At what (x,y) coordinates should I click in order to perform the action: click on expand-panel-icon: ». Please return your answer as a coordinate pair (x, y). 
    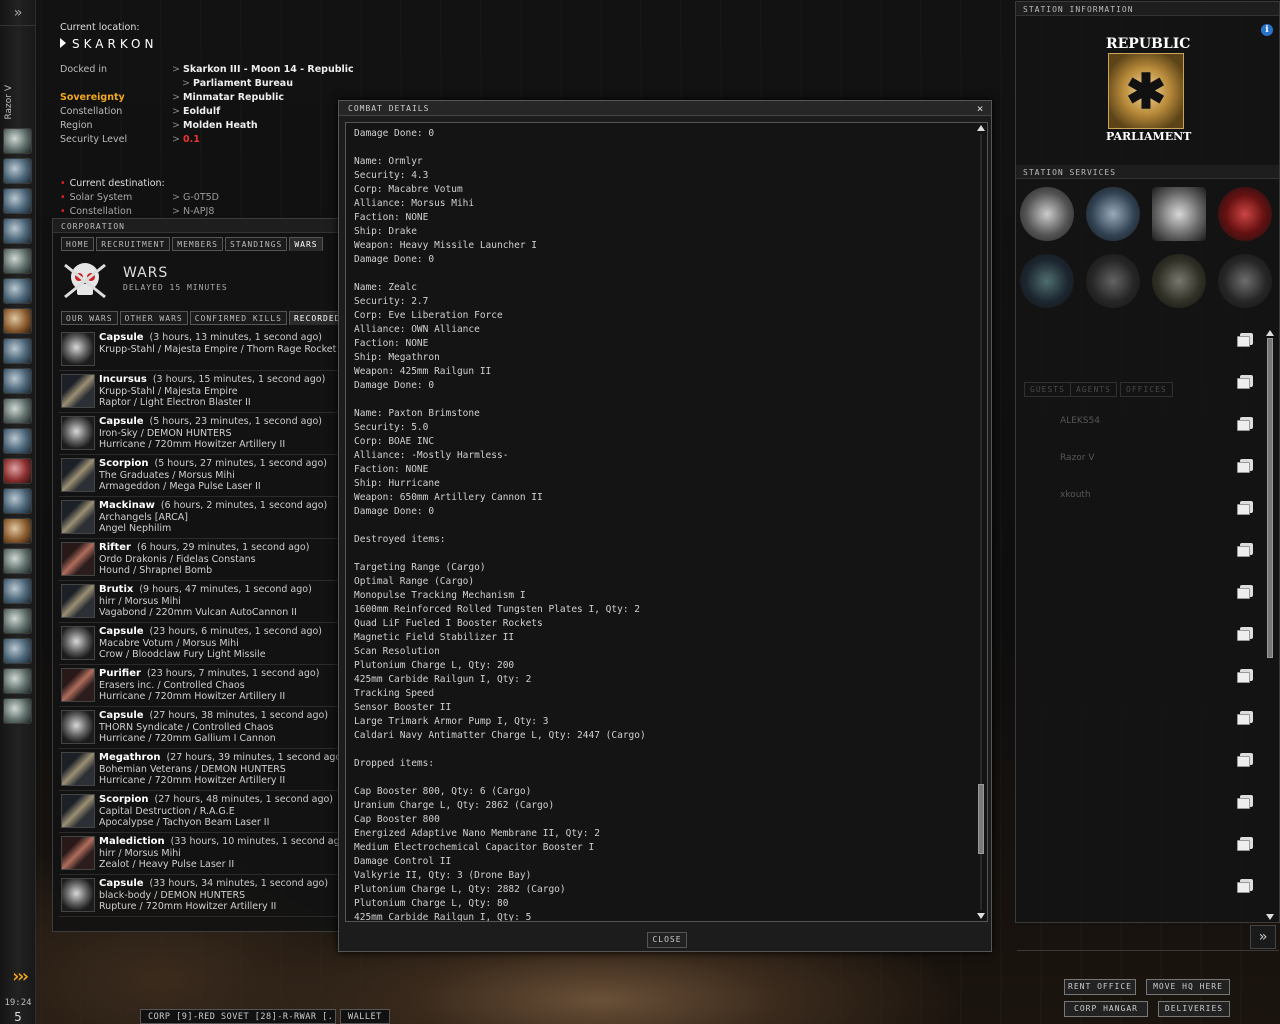
    Looking at the image, I should click on (1263, 937).